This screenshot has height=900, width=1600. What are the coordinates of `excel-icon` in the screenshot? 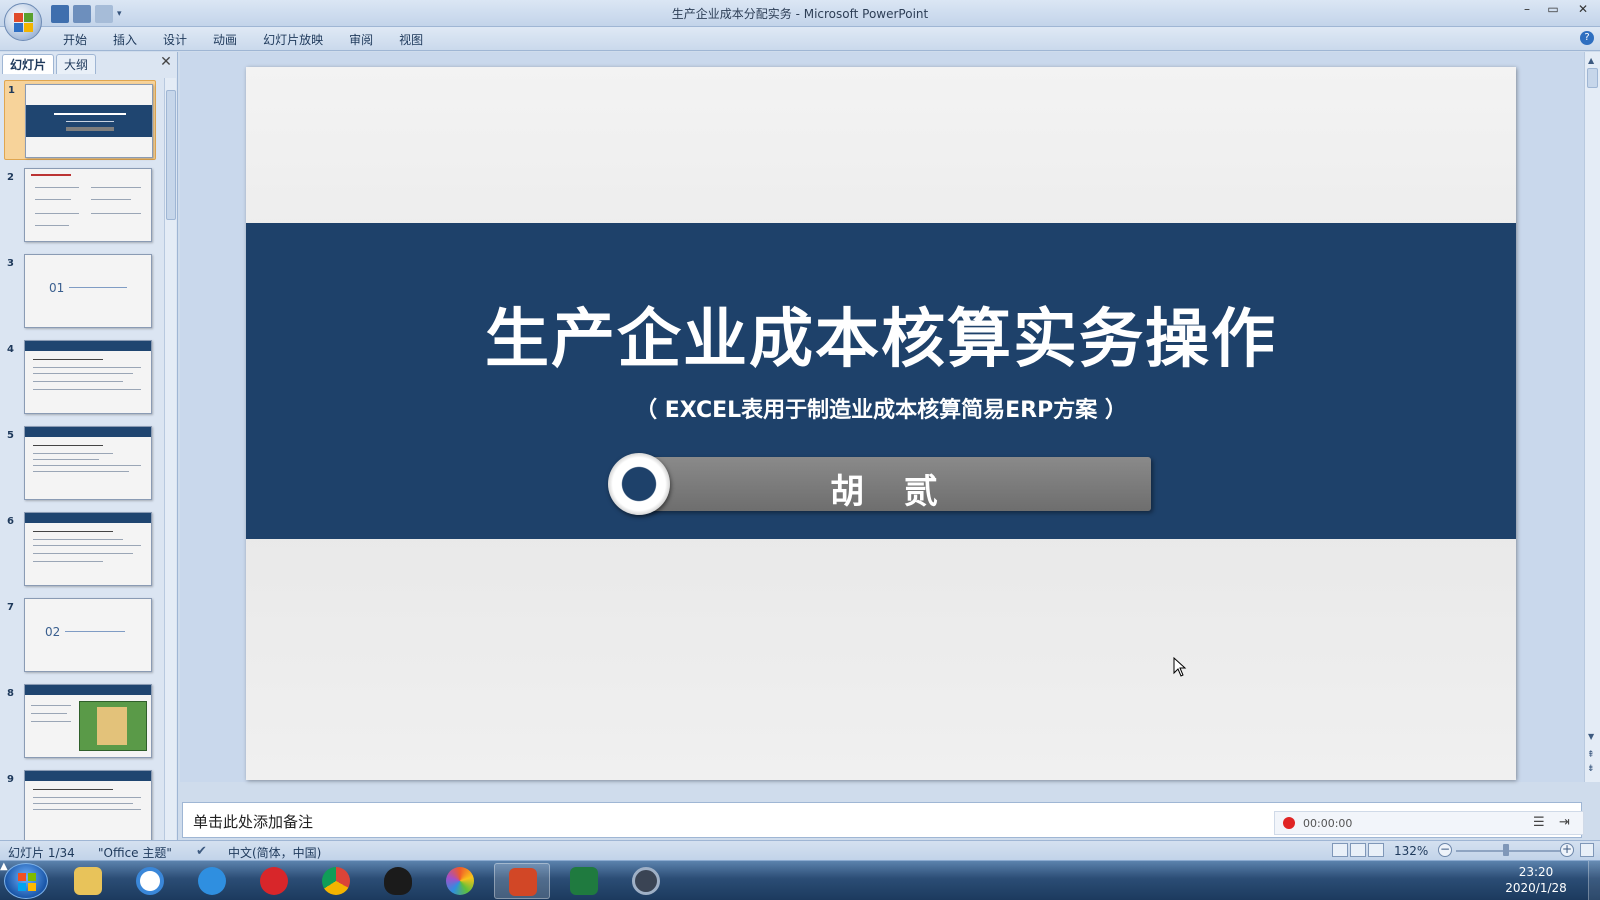 It's located at (584, 881).